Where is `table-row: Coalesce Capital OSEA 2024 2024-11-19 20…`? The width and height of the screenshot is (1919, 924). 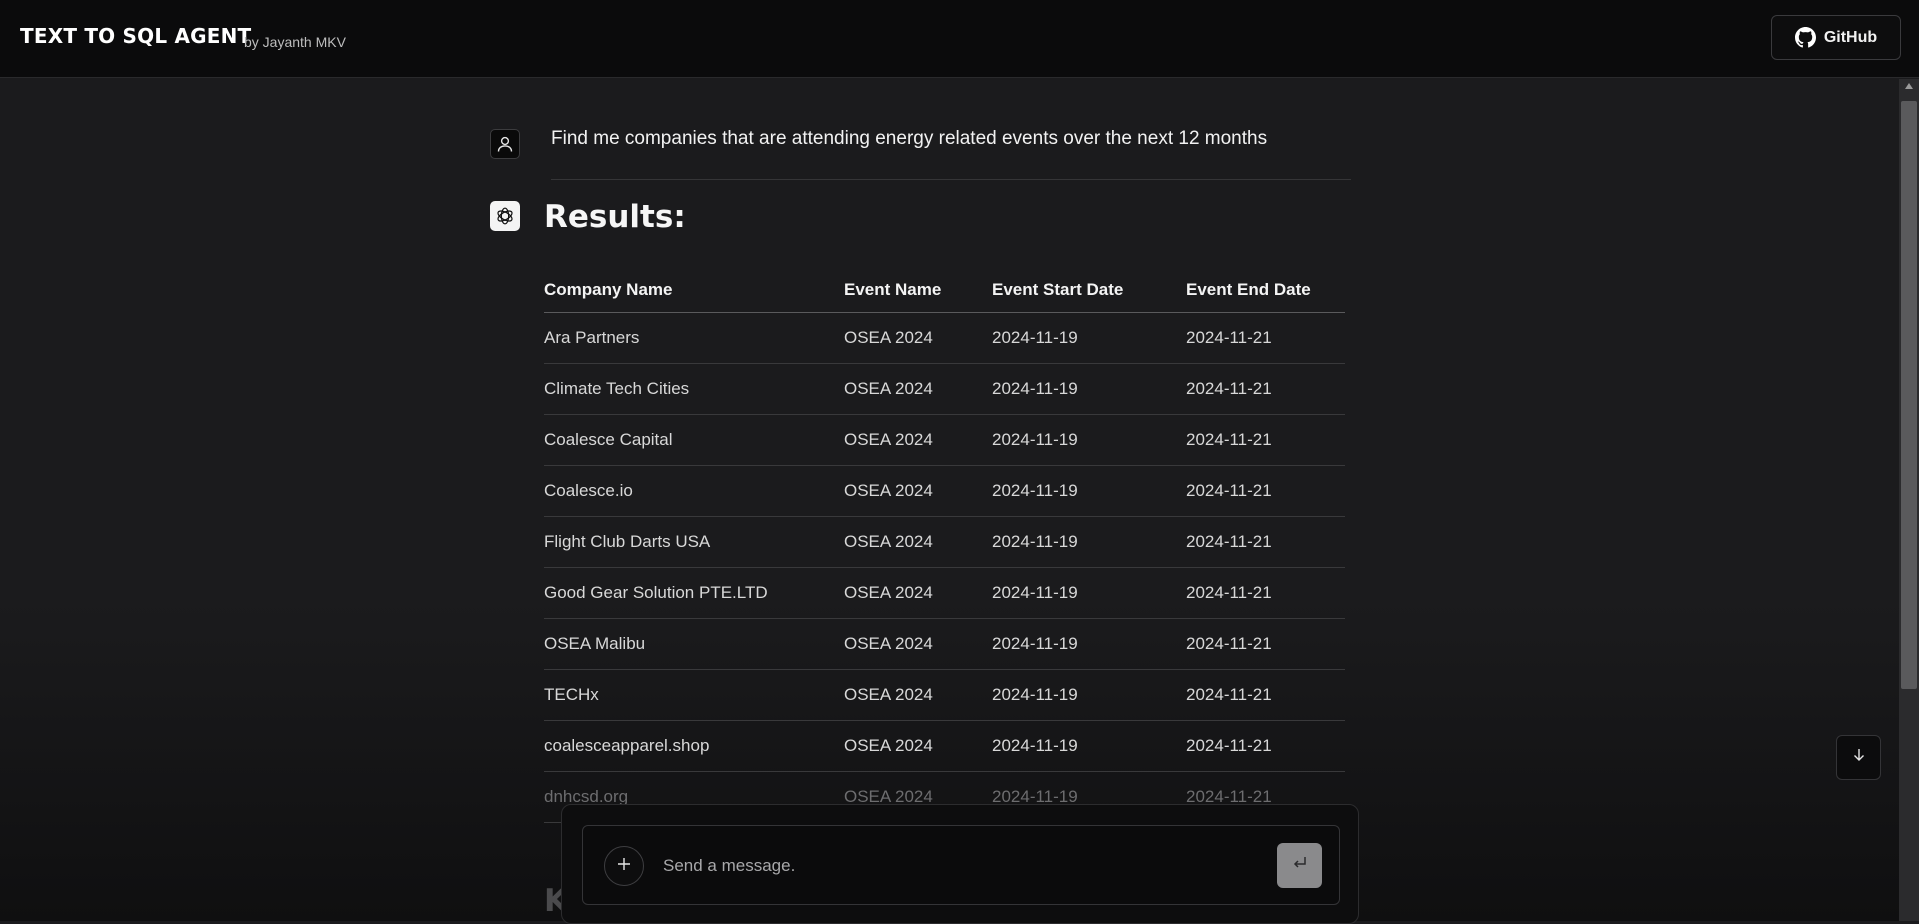 table-row: Coalesce Capital OSEA 2024 2024-11-19 20… is located at coordinates (944, 440).